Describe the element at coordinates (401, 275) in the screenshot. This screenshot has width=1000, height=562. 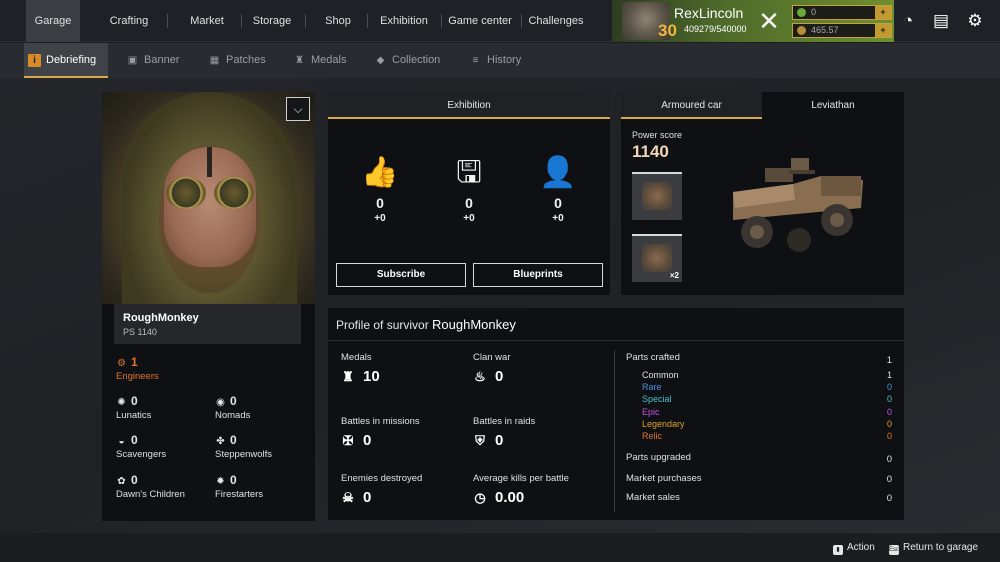
I see `subscribe-button: Subscribe` at that location.